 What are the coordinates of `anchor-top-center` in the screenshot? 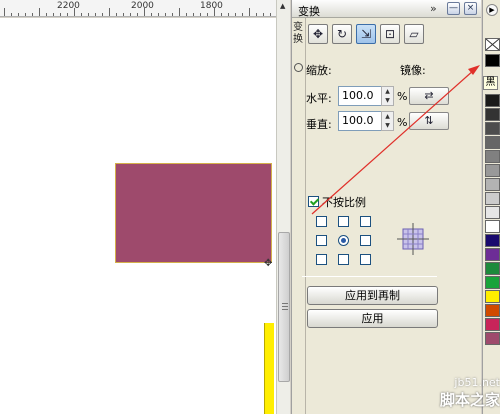 It's located at (343, 221).